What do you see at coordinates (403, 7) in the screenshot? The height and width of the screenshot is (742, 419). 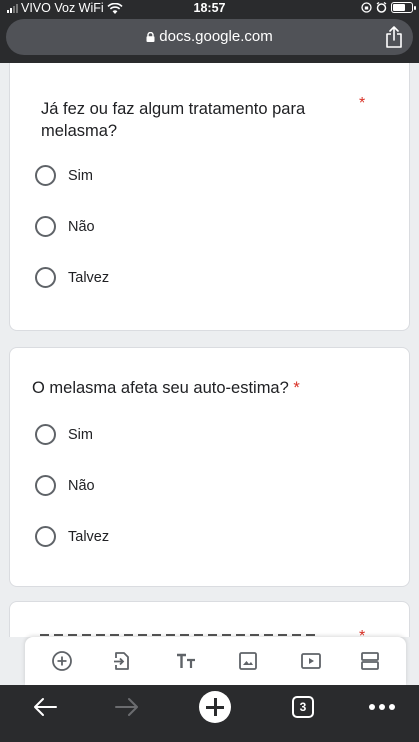 I see `battery-icon` at bounding box center [403, 7].